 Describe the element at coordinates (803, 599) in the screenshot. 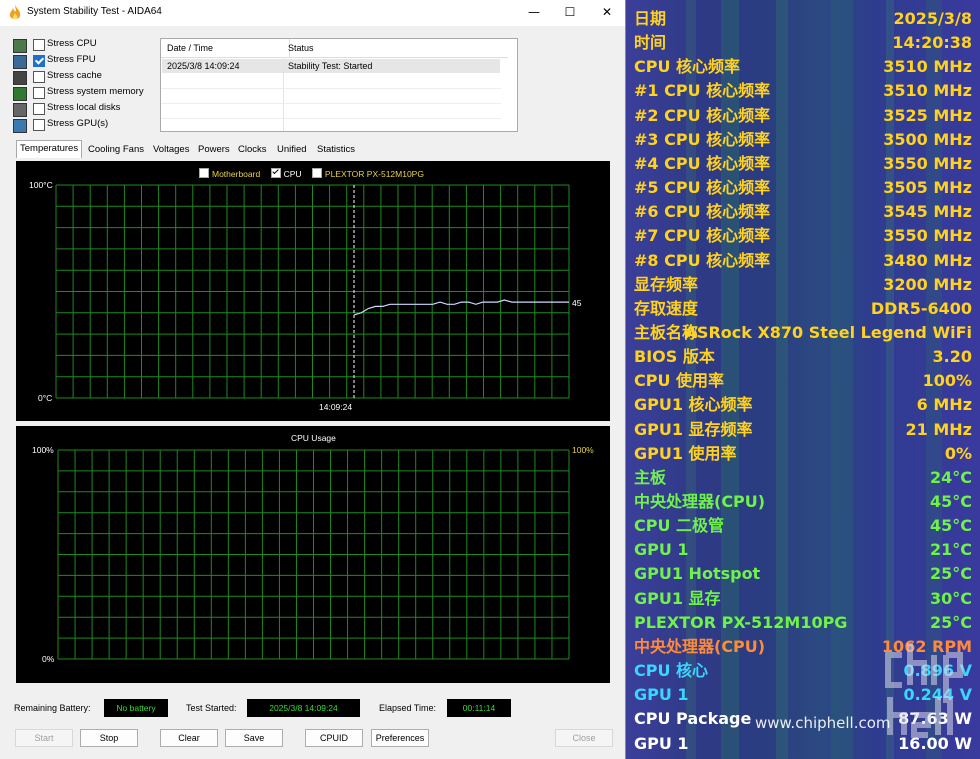

I see `osd-row: GPU1 显存 30°C` at that location.